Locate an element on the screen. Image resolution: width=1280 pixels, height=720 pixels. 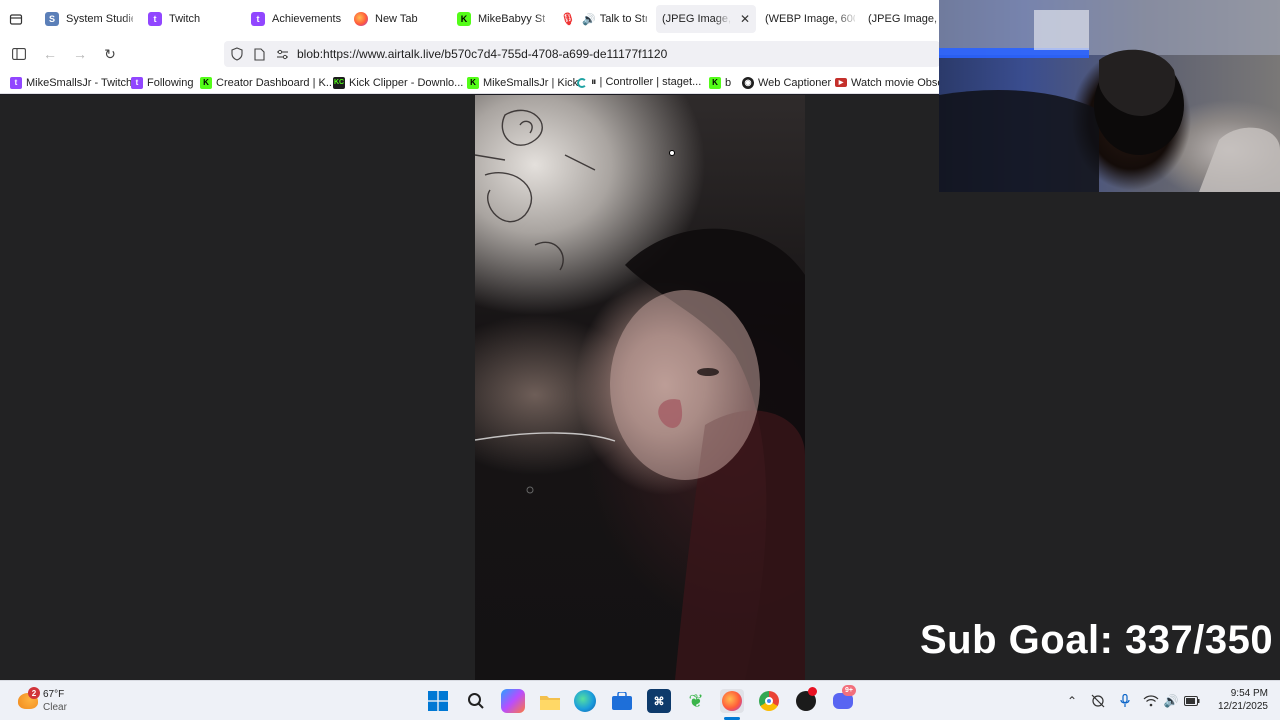
bookmark-label: MikeSmallsJr | Kick is located at coordinates (531, 82).